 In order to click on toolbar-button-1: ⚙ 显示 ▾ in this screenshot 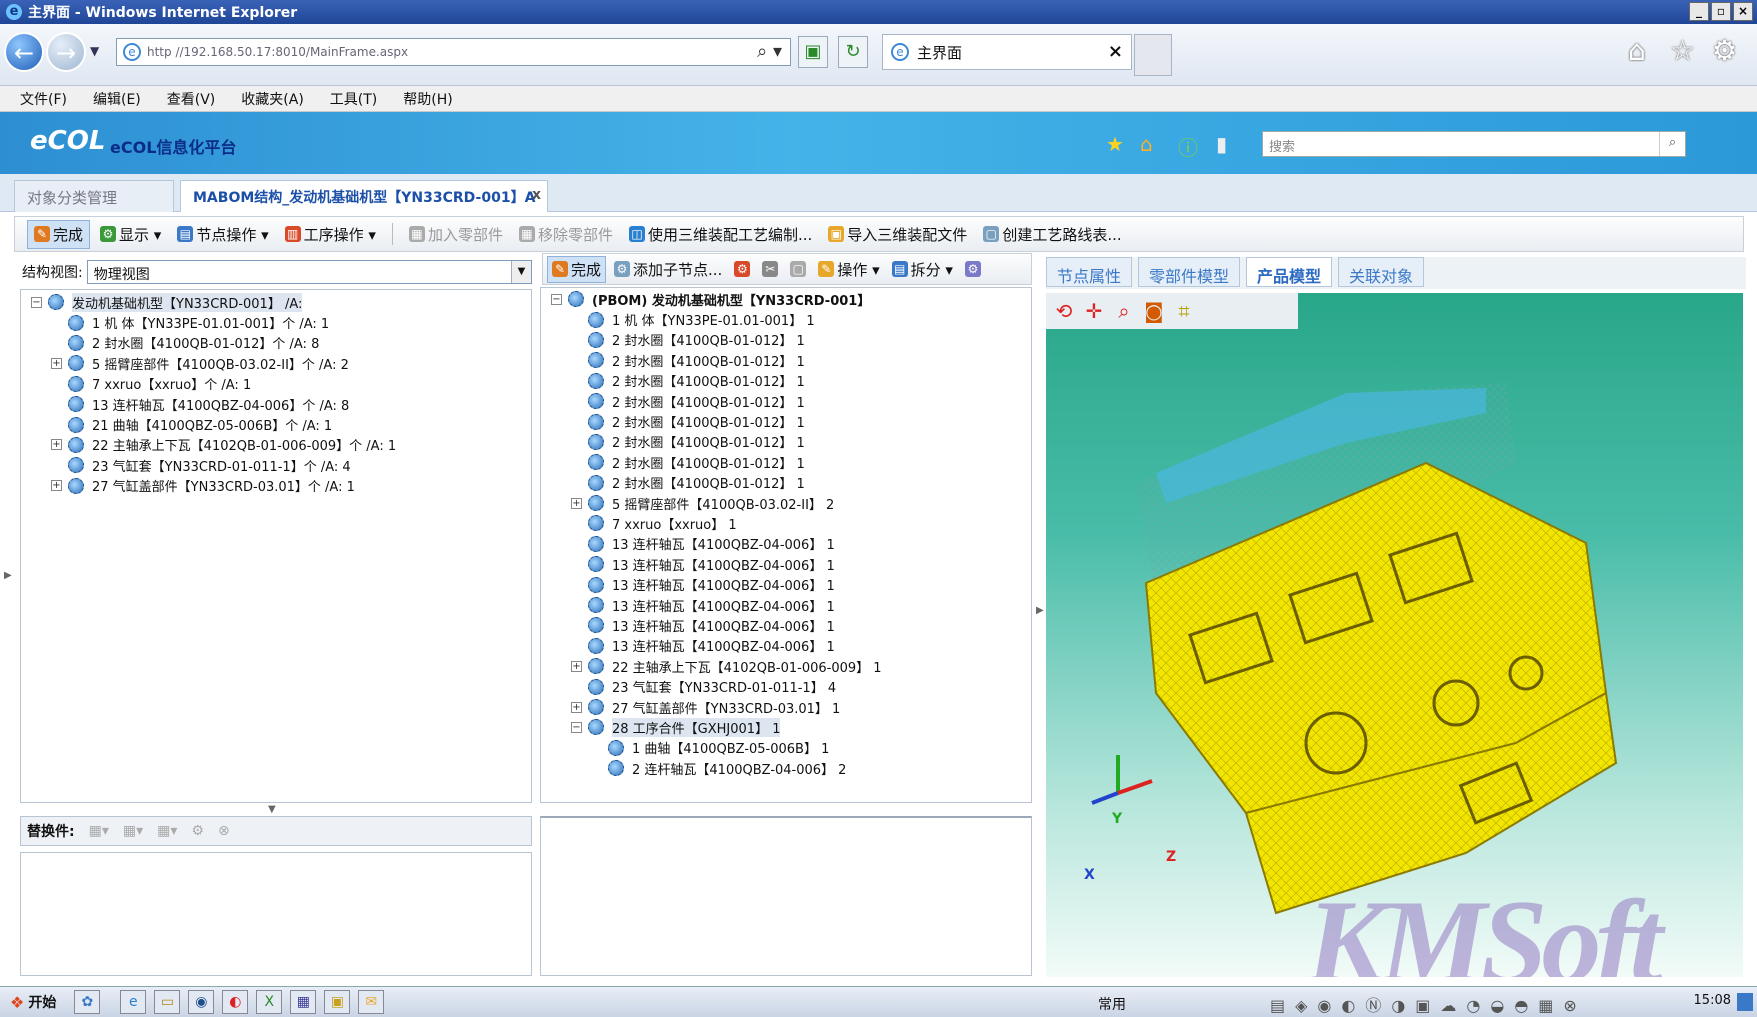, I will do `click(130, 234)`.